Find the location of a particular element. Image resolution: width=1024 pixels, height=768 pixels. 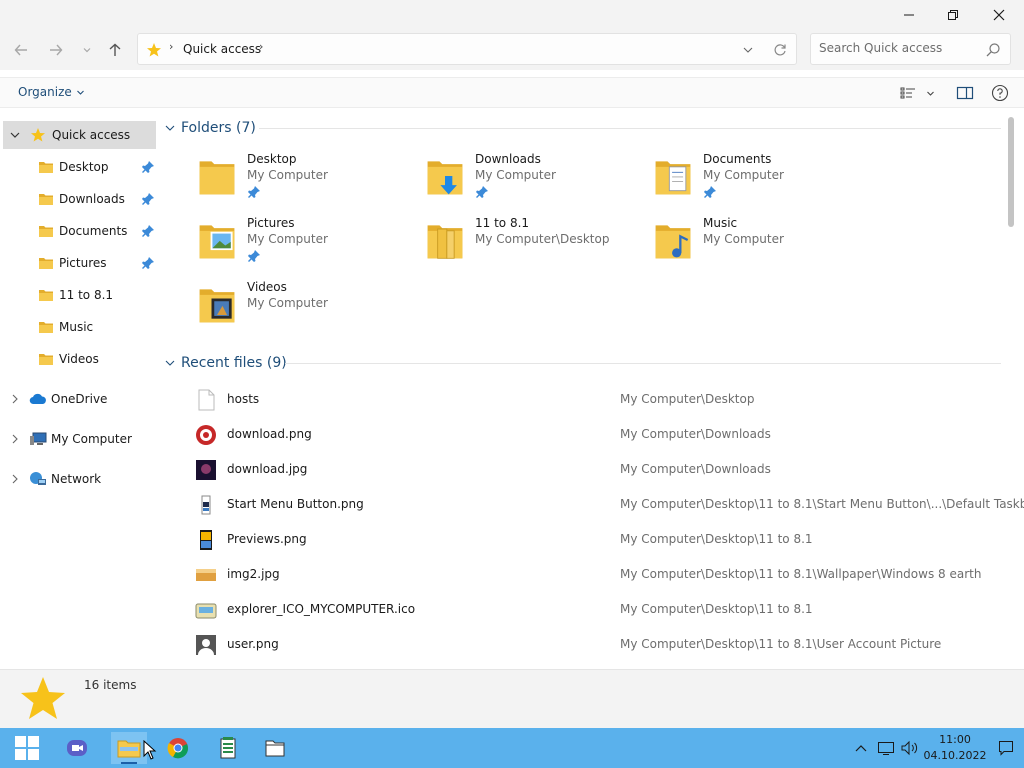

group-divider is located at coordinates (643, 363).